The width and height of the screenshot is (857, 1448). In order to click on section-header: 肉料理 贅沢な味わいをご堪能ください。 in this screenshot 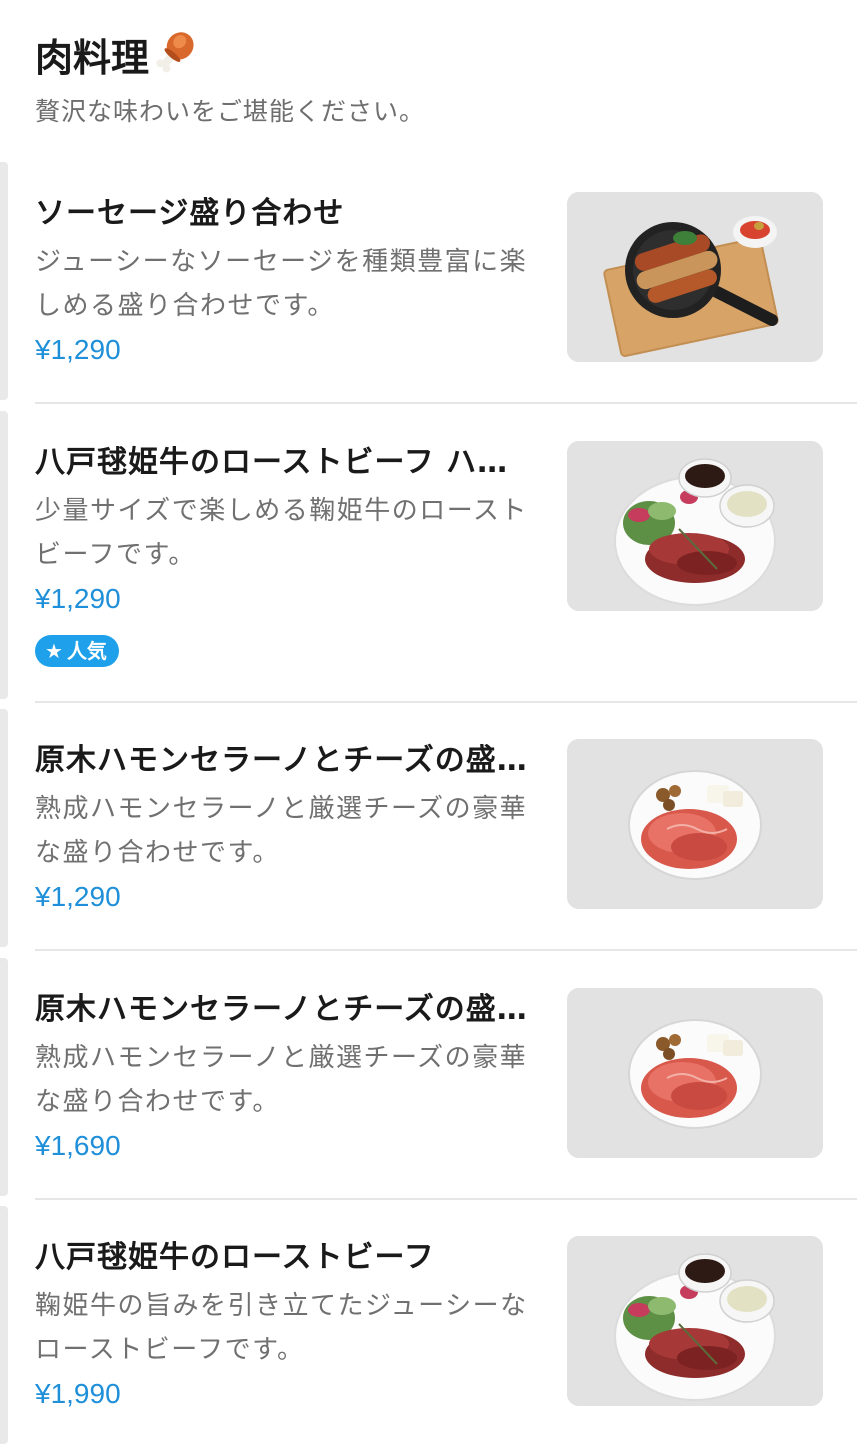, I will do `click(430, 79)`.